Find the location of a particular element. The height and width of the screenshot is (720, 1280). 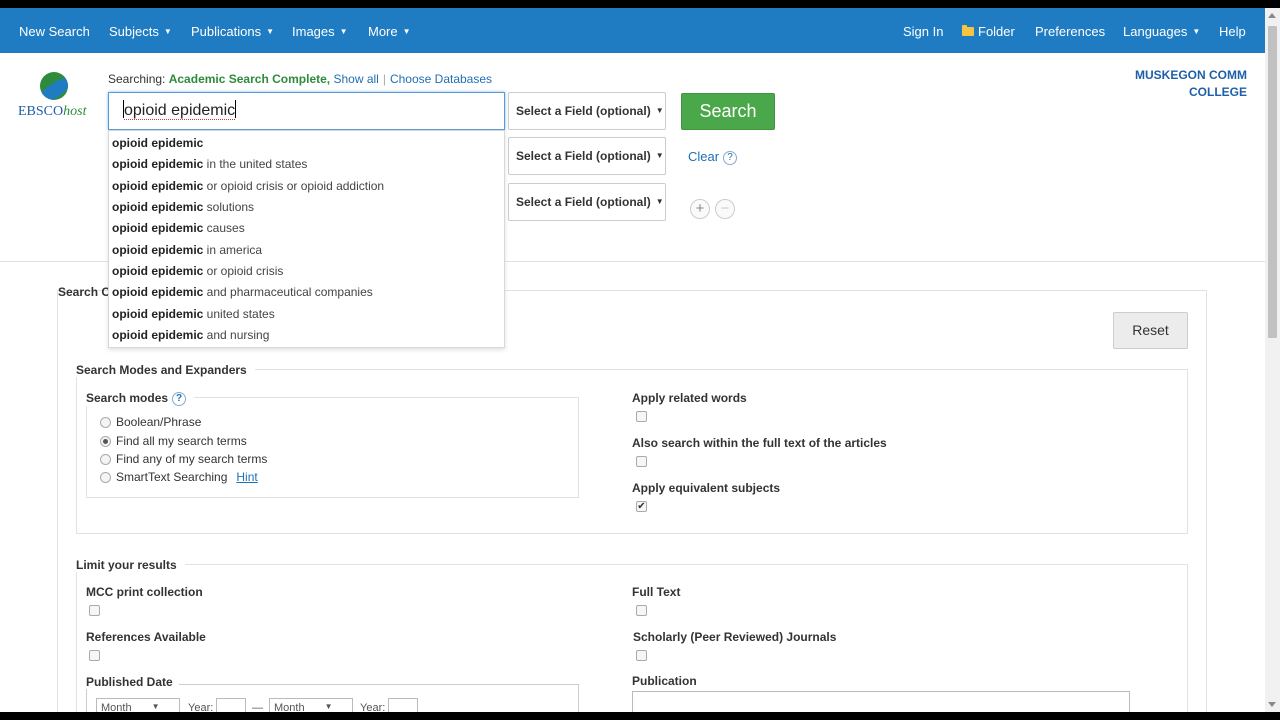

autocomplete-item: opioid epidemic causes is located at coordinates (178, 228).